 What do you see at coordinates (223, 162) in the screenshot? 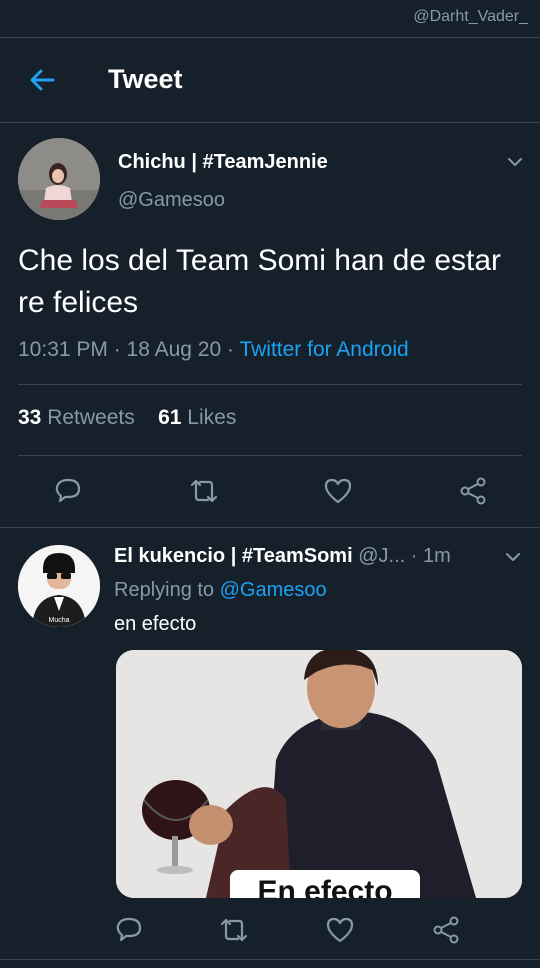
I see `author-name: Chichu | #TeamJennie` at bounding box center [223, 162].